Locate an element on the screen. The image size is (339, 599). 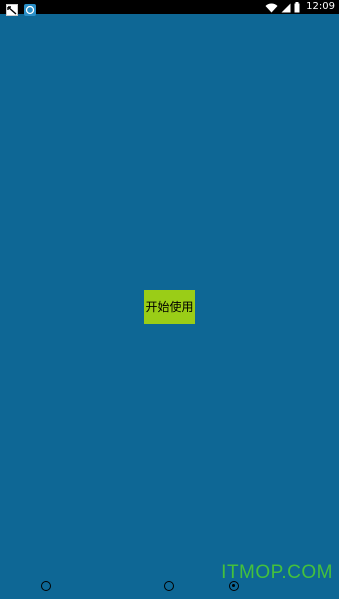
notification-icon is located at coordinates (12, 8).